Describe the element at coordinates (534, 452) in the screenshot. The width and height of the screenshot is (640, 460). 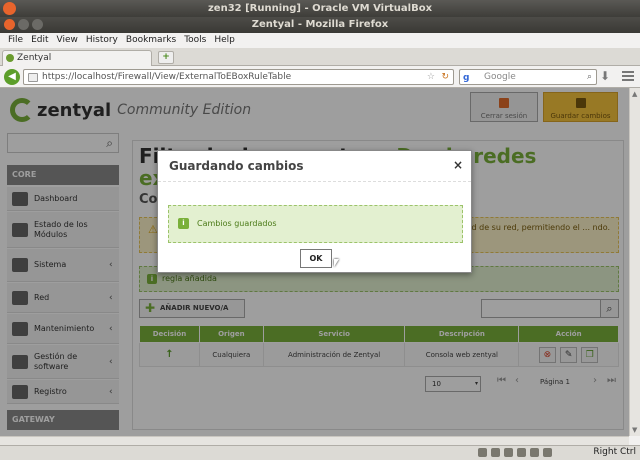
I see `shared-folder-icon` at that location.